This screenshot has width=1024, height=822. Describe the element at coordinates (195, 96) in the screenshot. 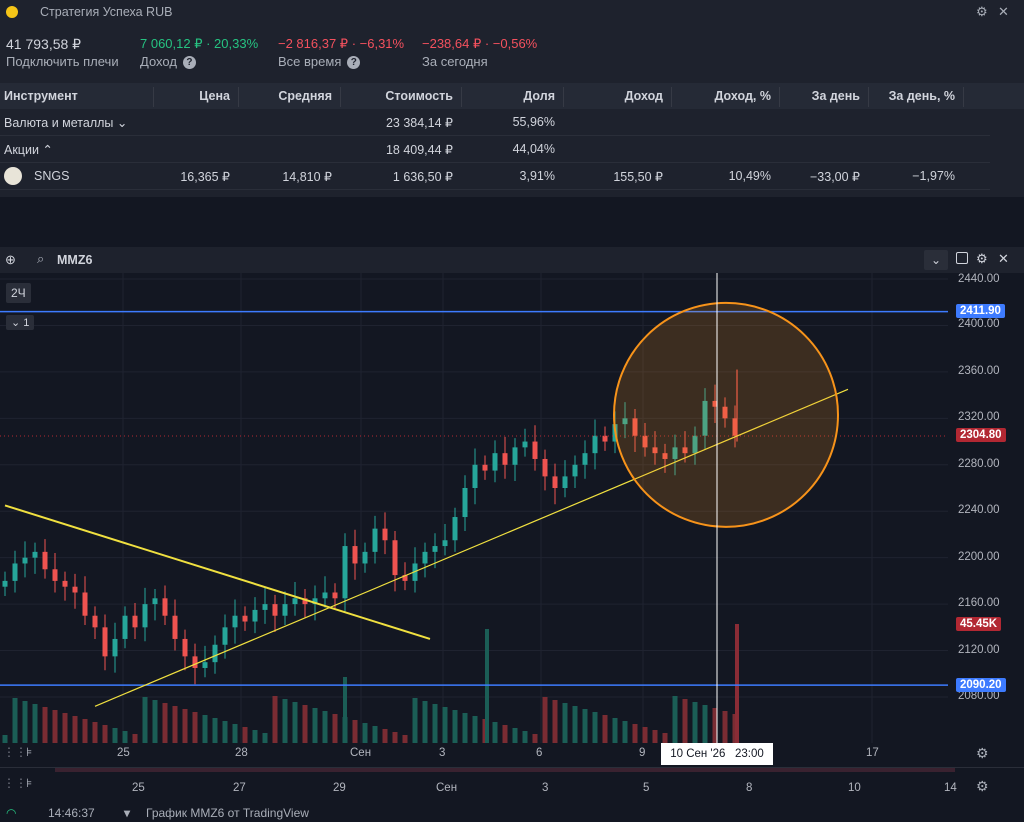

I see `col-price: Цена` at that location.